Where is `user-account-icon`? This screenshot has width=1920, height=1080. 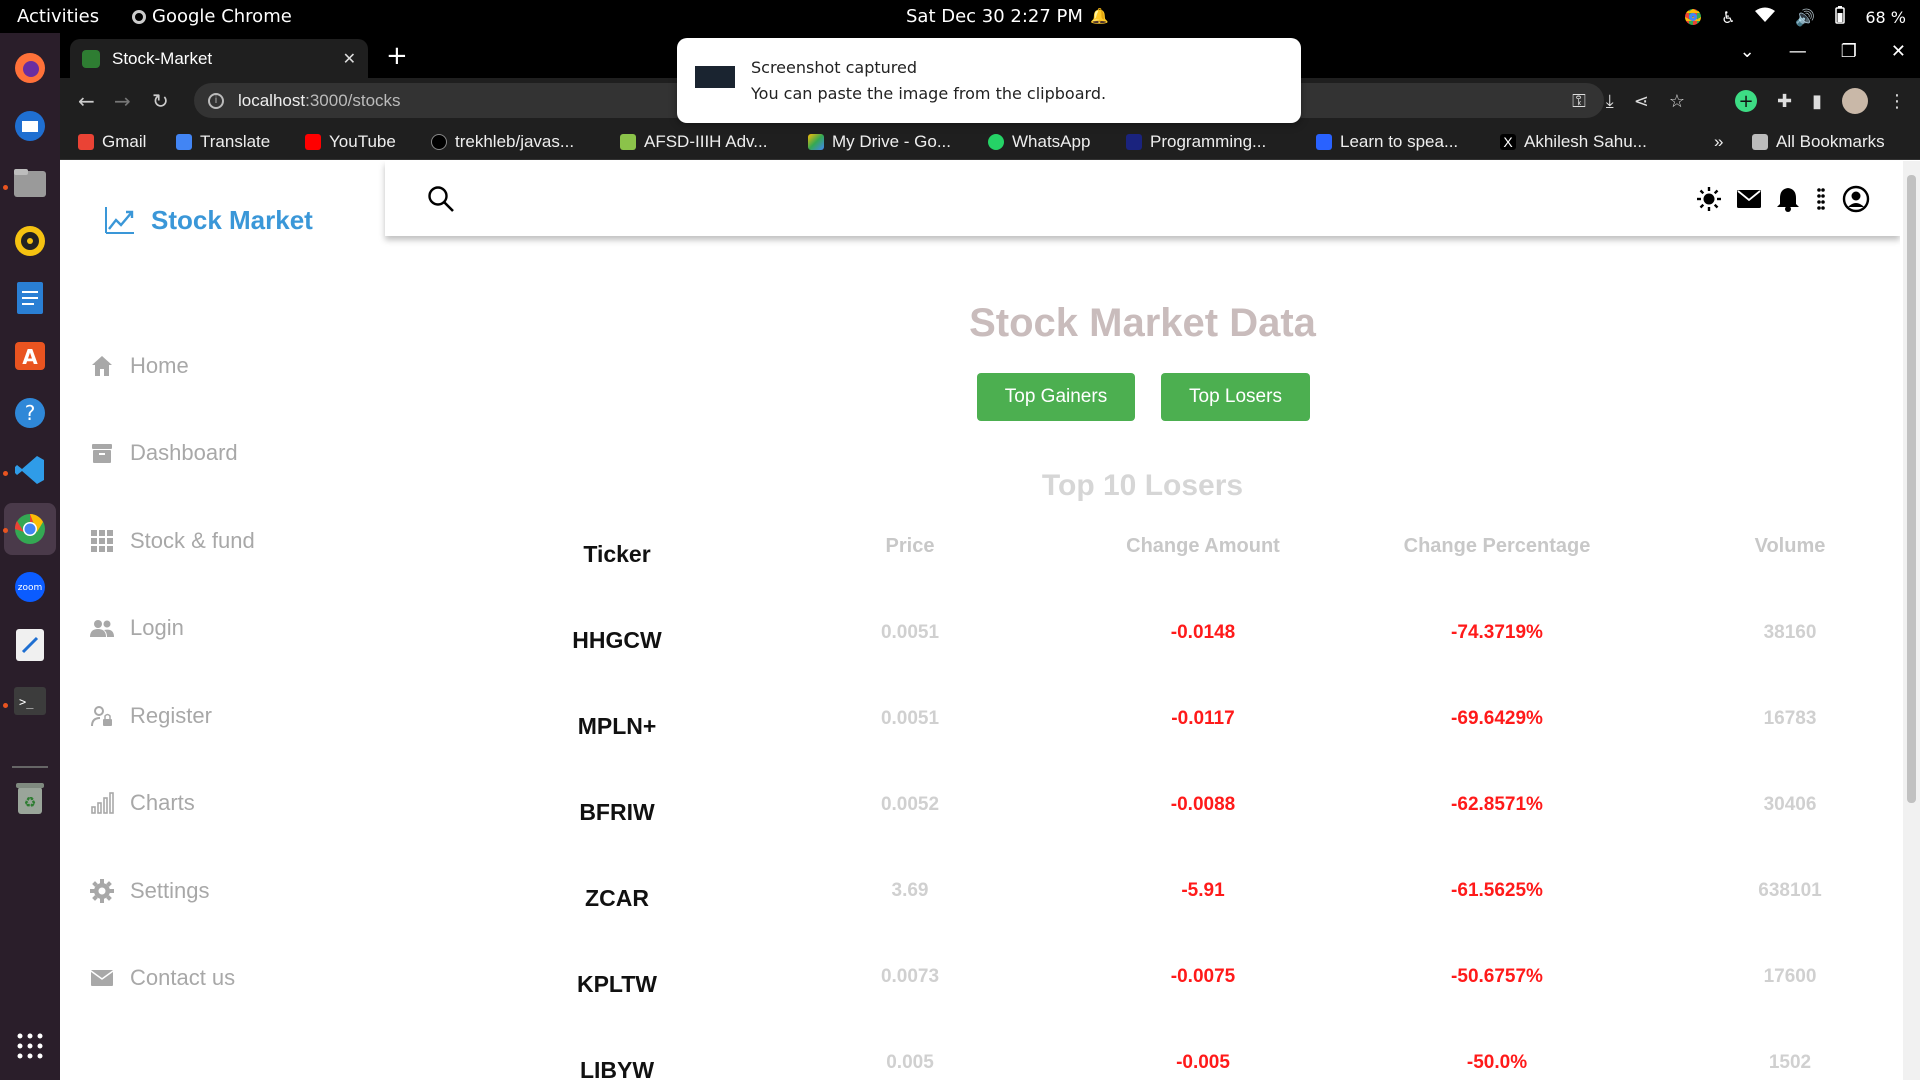 user-account-icon is located at coordinates (1856, 201).